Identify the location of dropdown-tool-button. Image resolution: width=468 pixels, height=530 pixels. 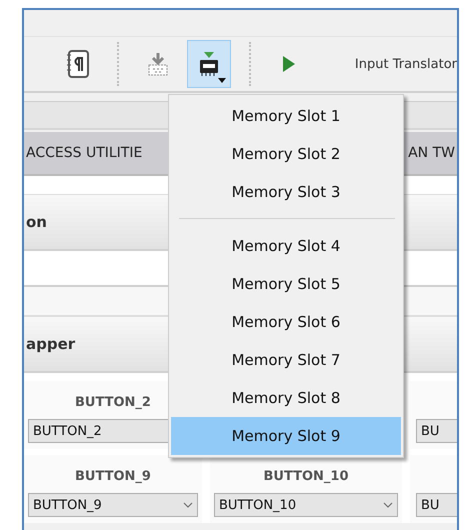
(209, 64).